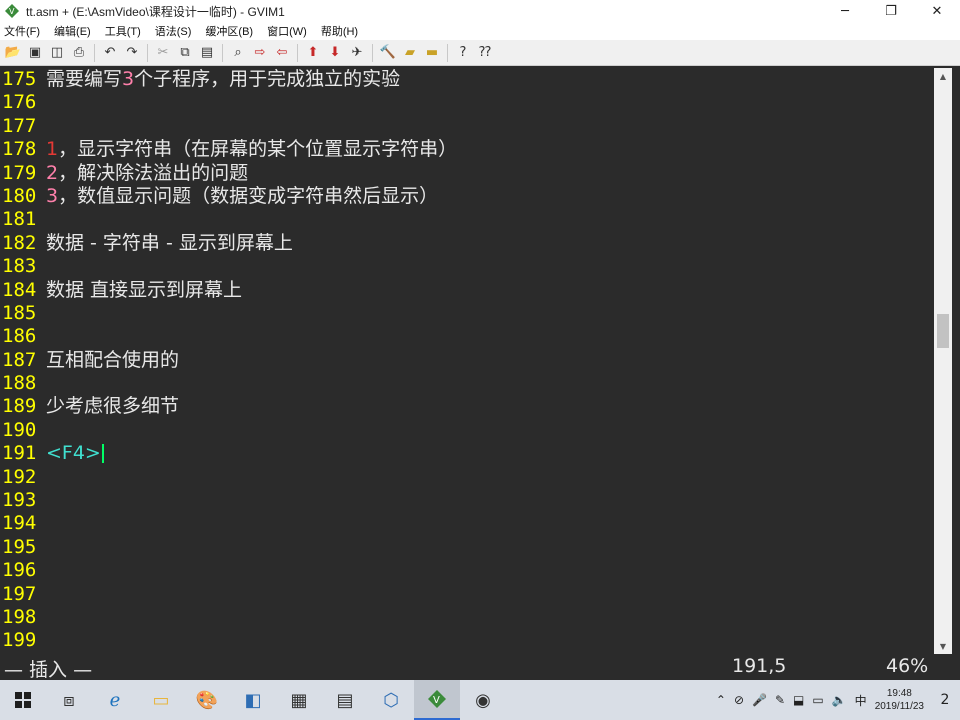 The image size is (960, 720). I want to click on system-tray: ⌃ ⊘ 🎤 ✎ ⬓ ▭ 🔈 中 19:48 2019/11/23 2, so click(836, 700).